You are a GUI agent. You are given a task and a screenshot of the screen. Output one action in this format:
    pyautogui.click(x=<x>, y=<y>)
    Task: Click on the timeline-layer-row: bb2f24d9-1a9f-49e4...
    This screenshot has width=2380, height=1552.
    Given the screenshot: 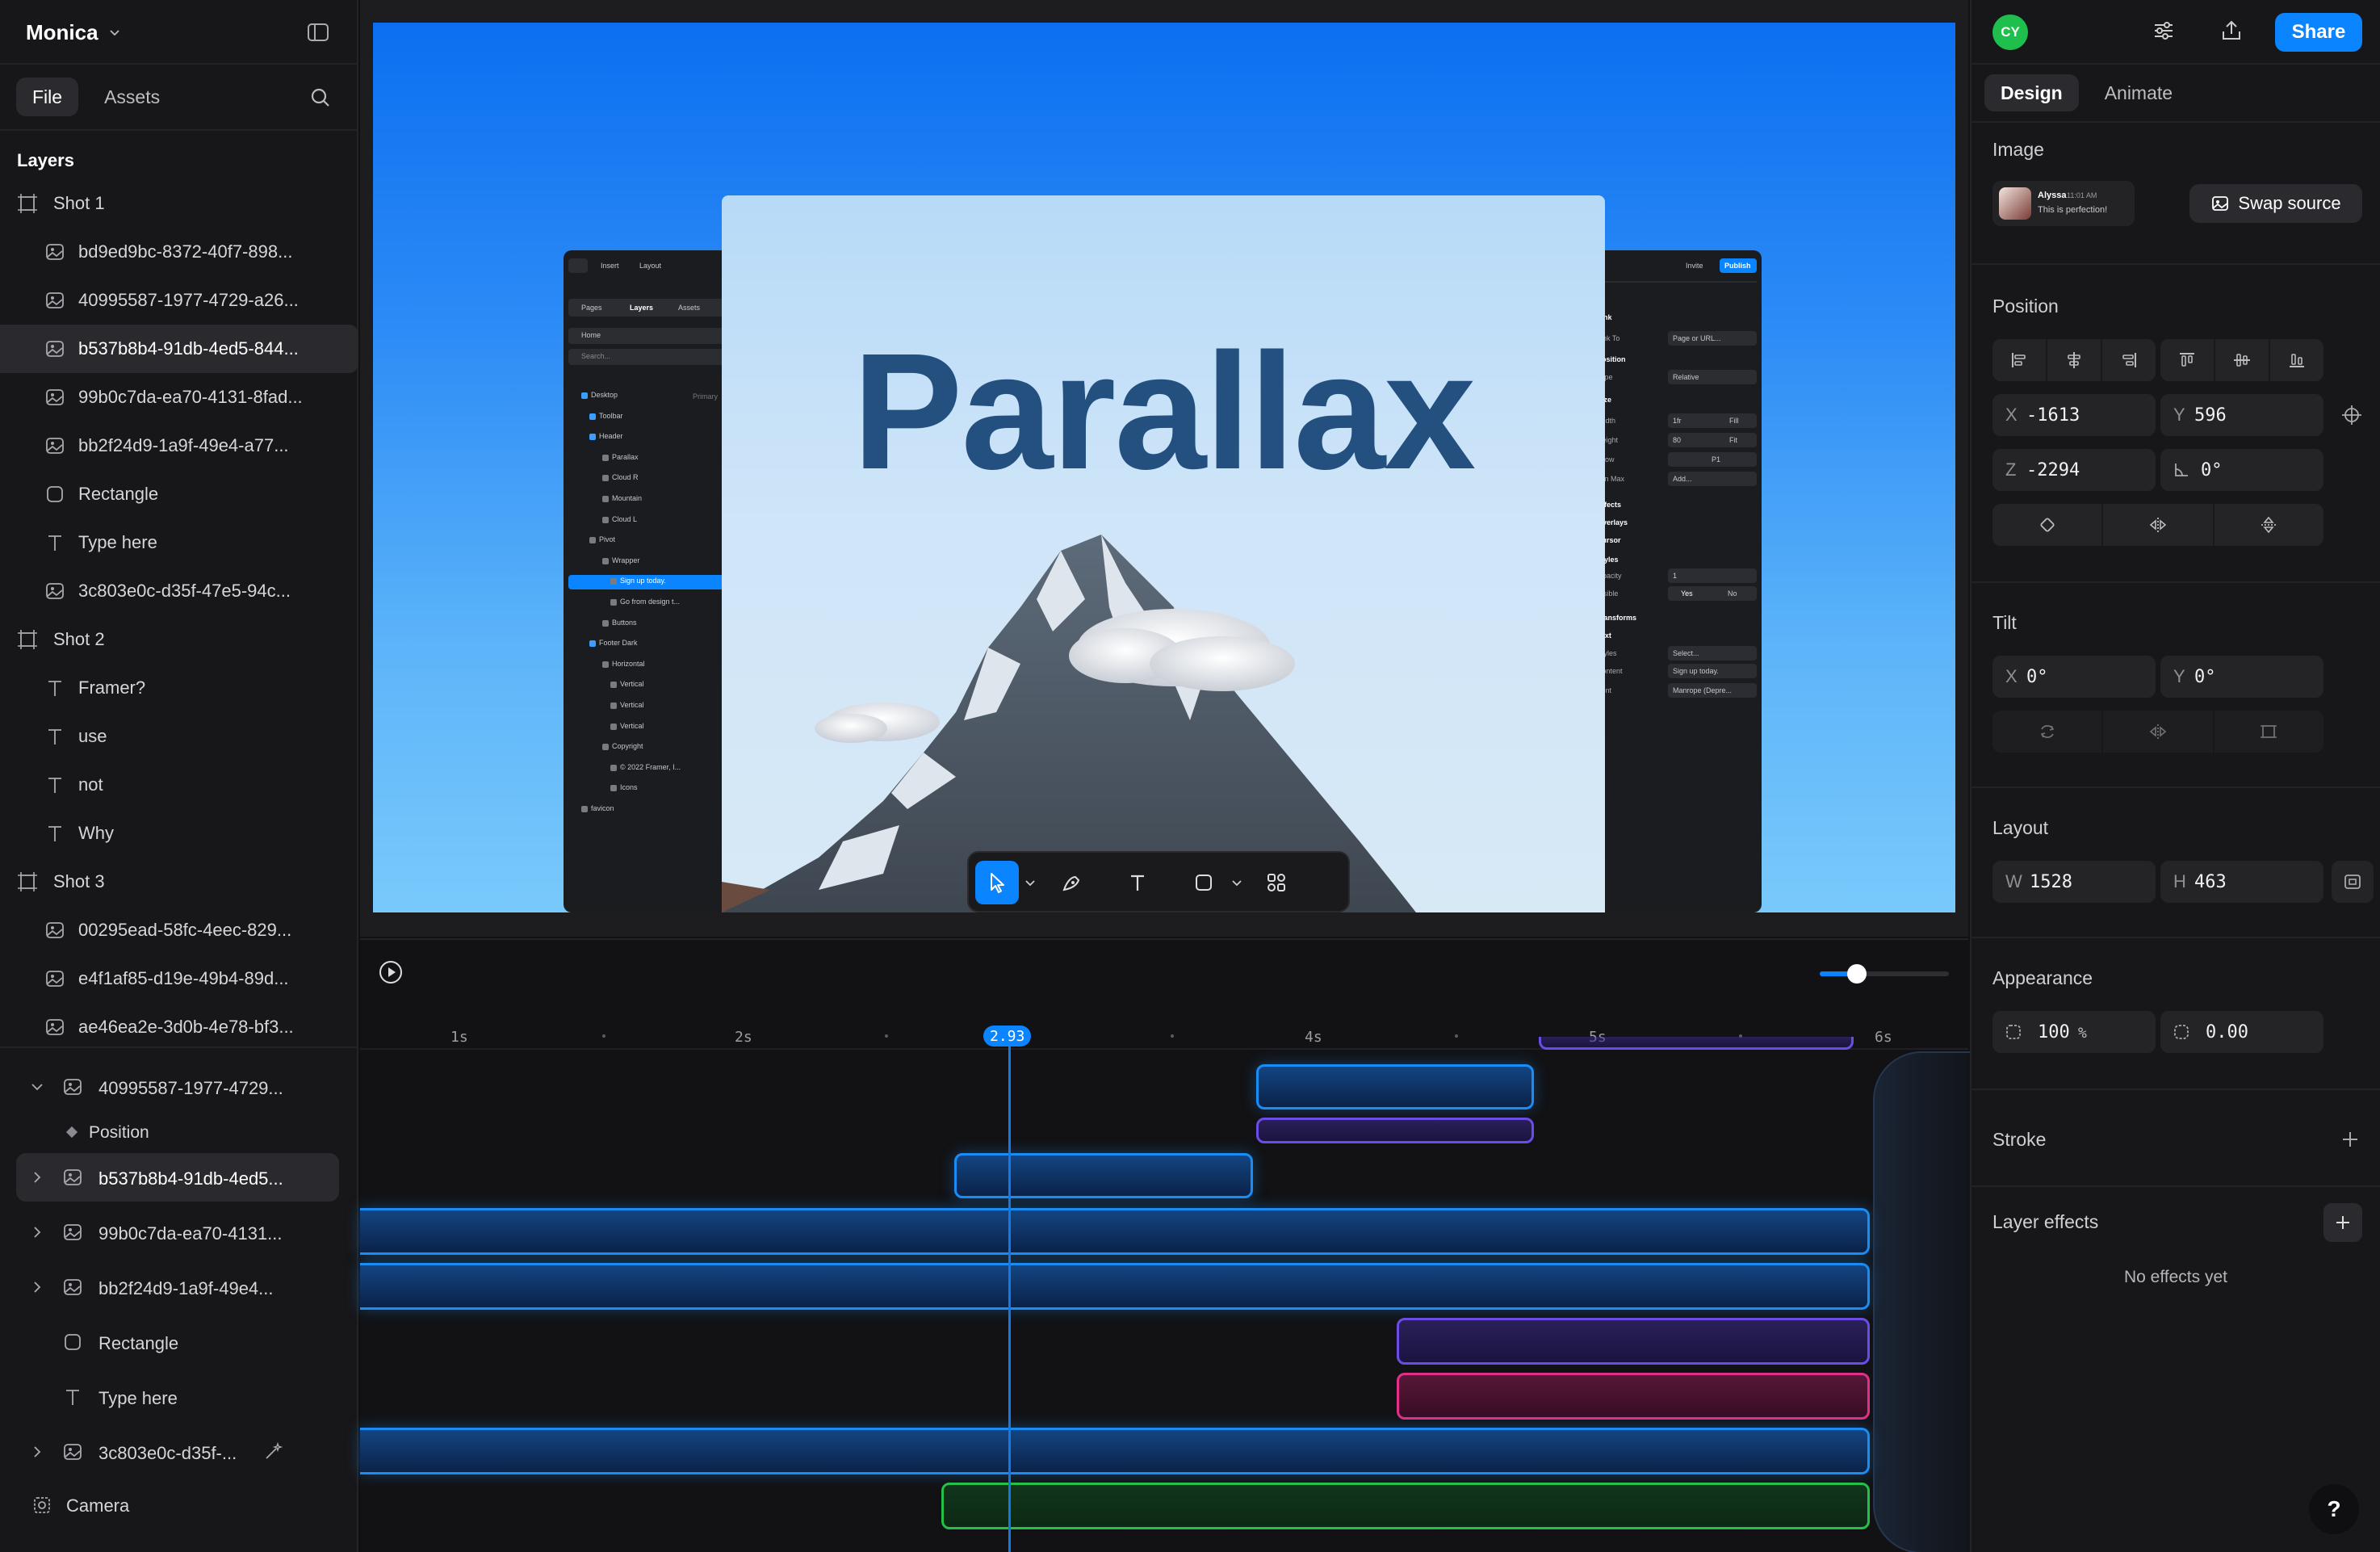 What is the action you would take?
    pyautogui.click(x=179, y=1287)
    